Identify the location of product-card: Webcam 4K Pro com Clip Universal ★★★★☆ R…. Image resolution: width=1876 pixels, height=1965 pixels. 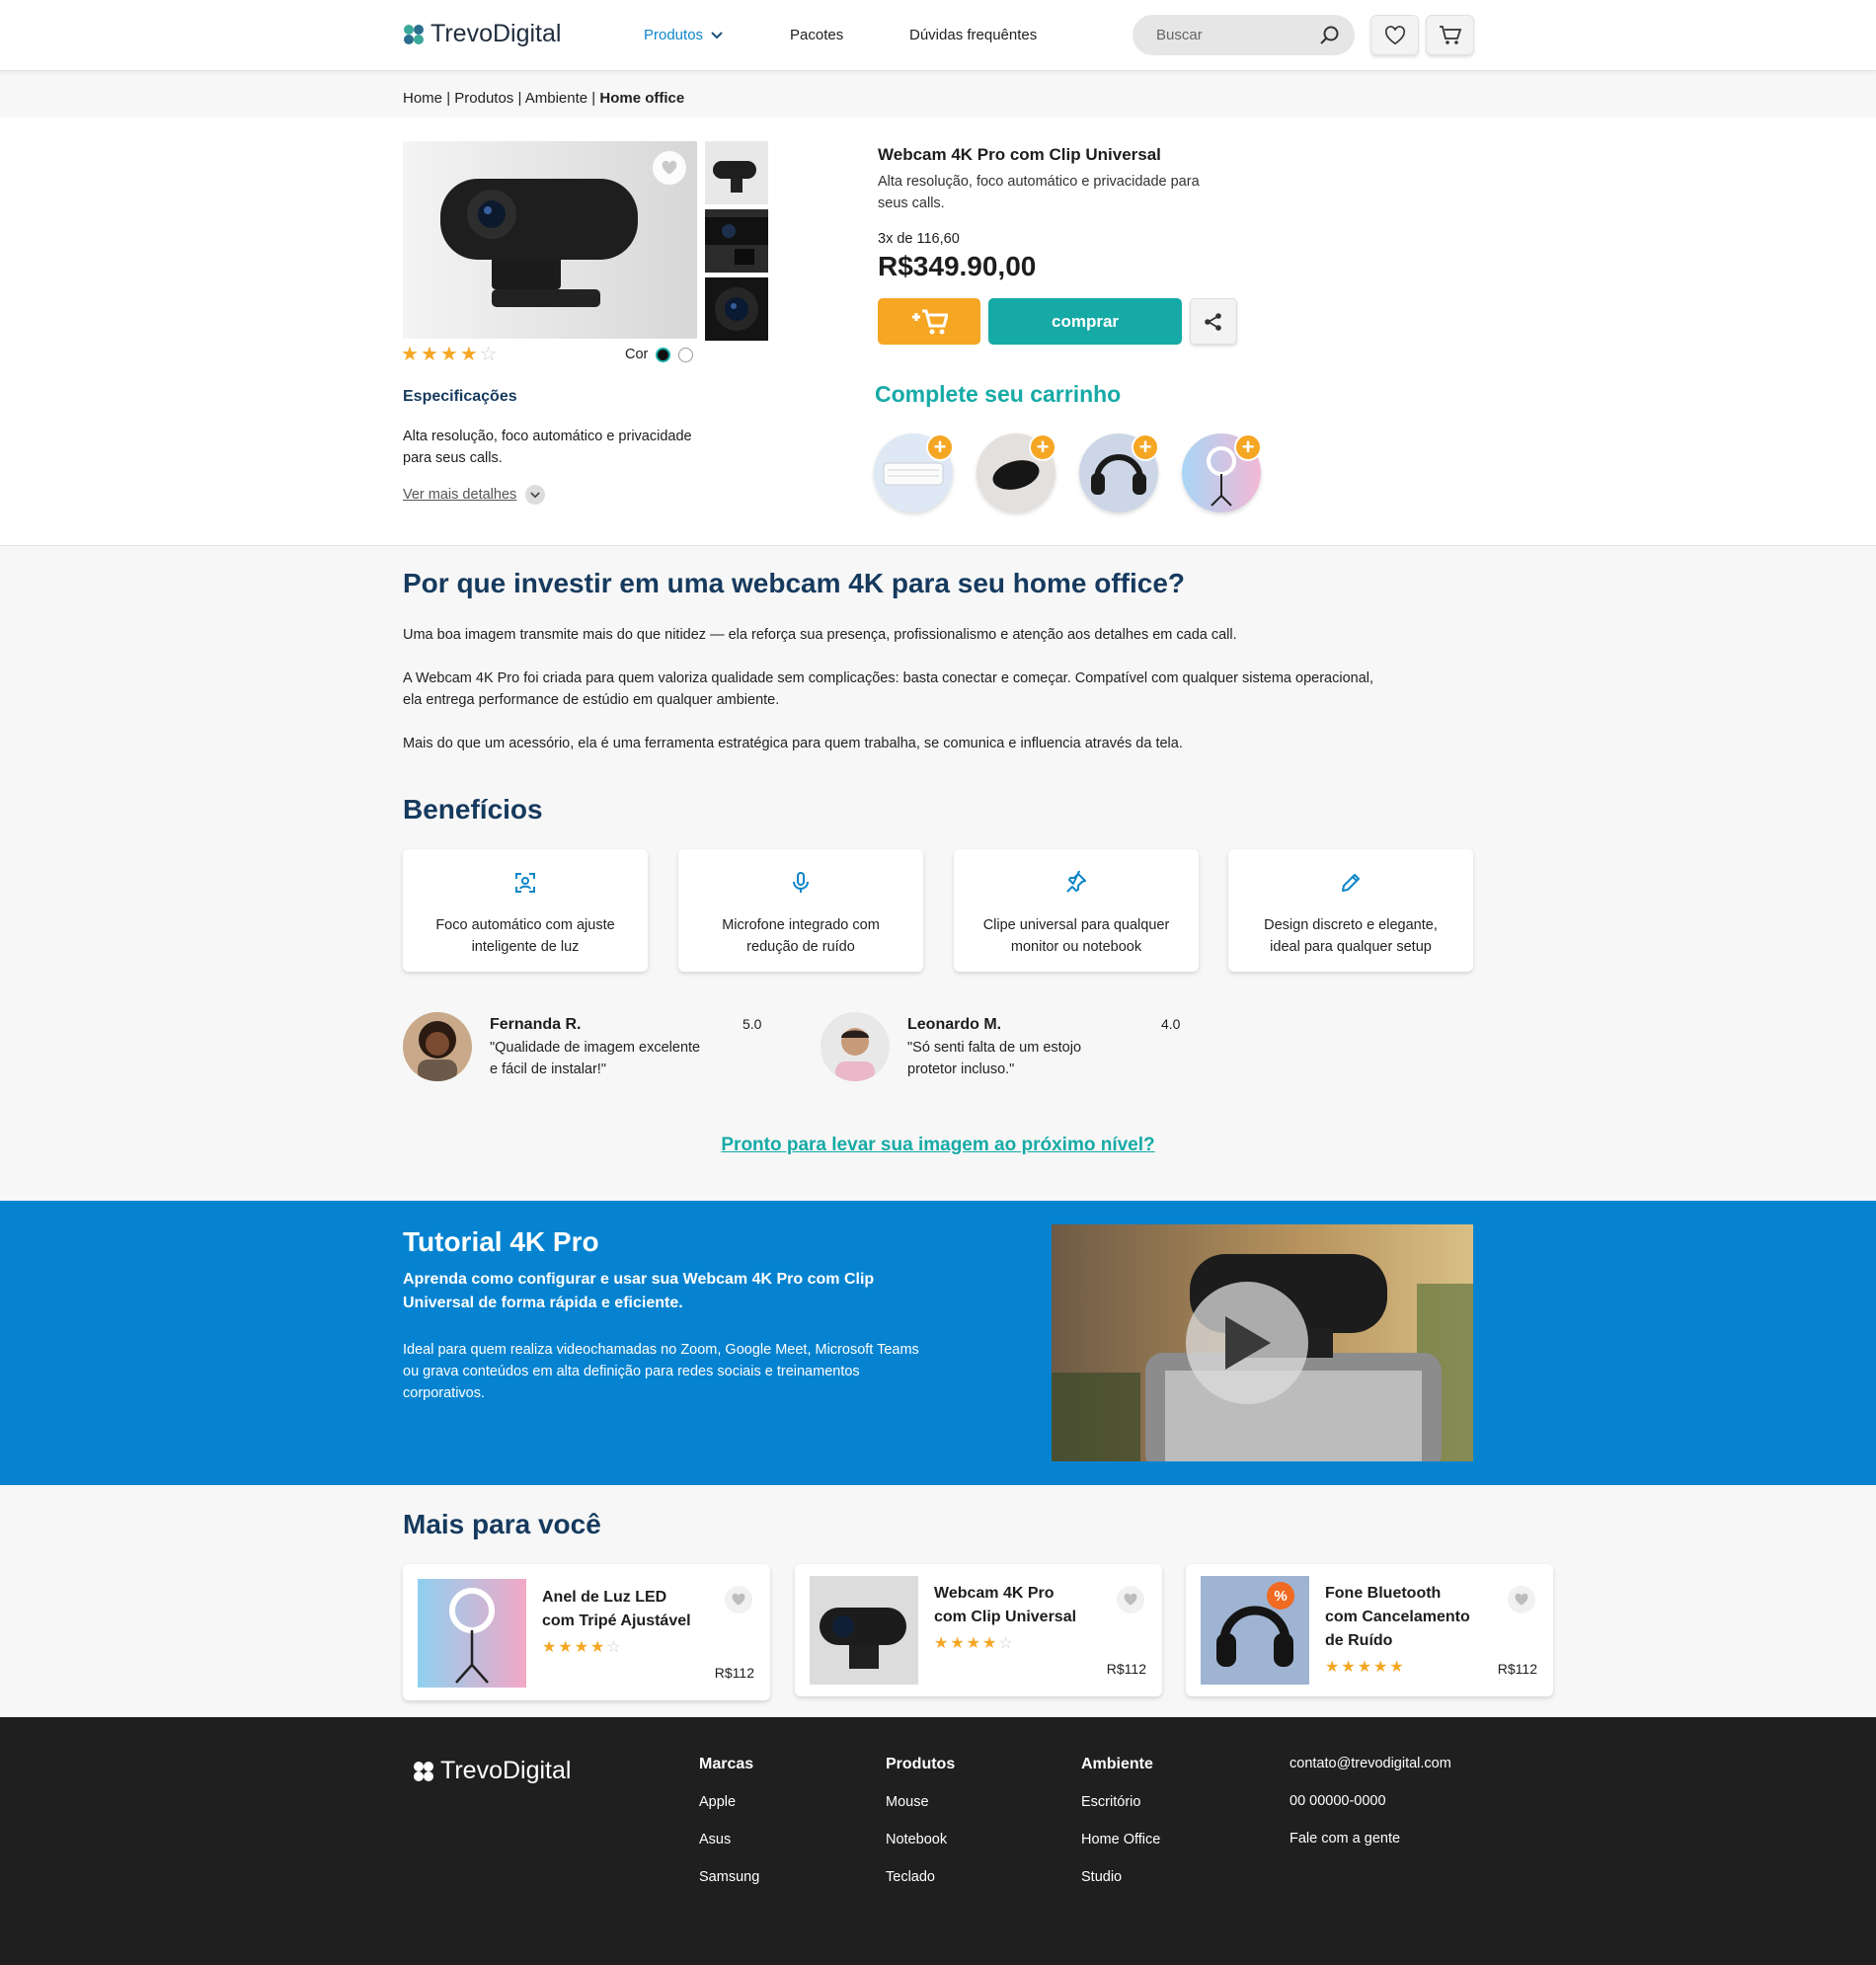
(979, 1630).